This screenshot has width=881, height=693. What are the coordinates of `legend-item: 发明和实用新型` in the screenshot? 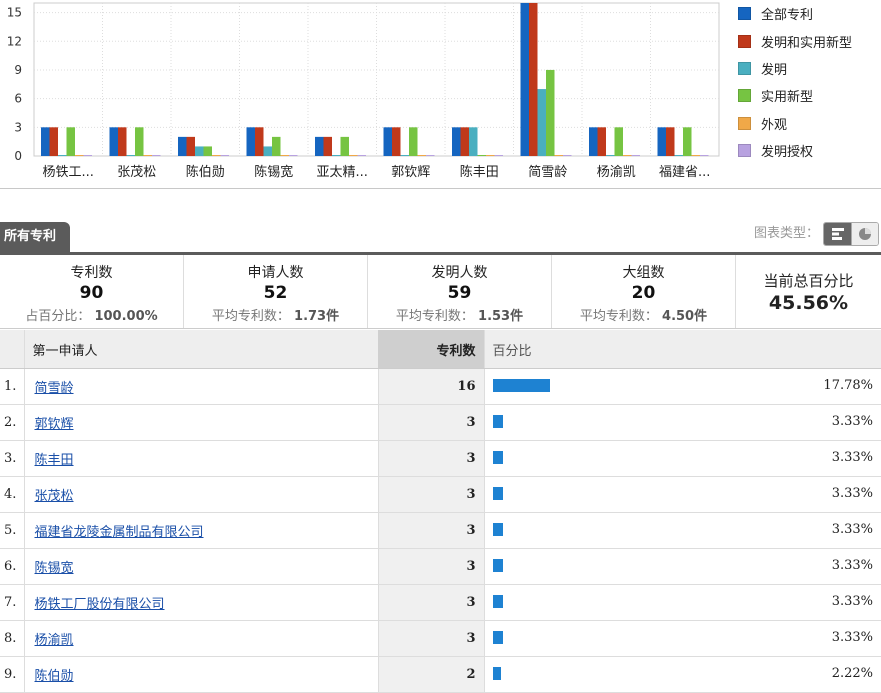 It's located at (808, 40).